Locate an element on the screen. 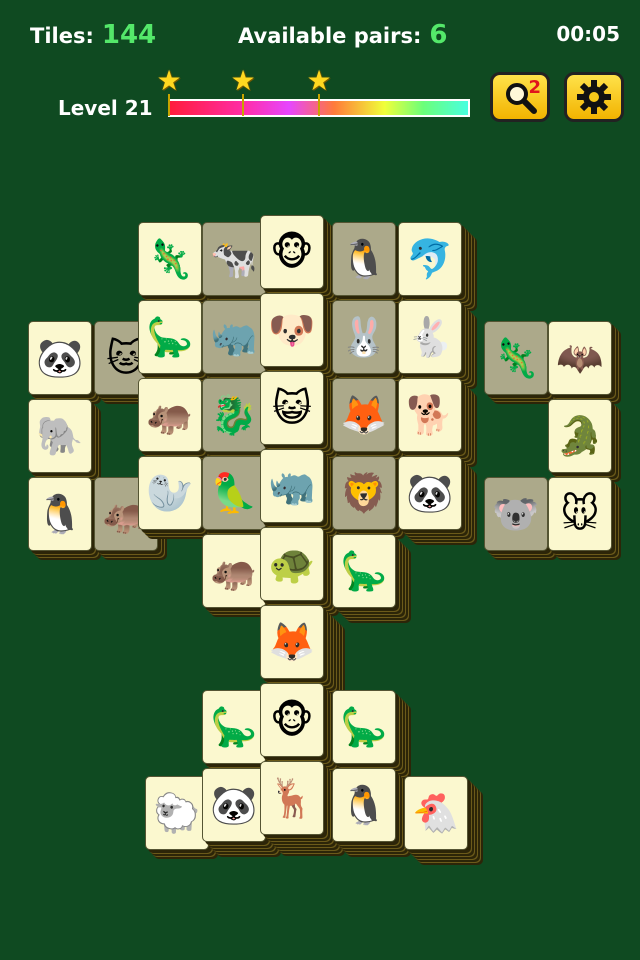  tile-lion: 🦁 is located at coordinates (364, 493).